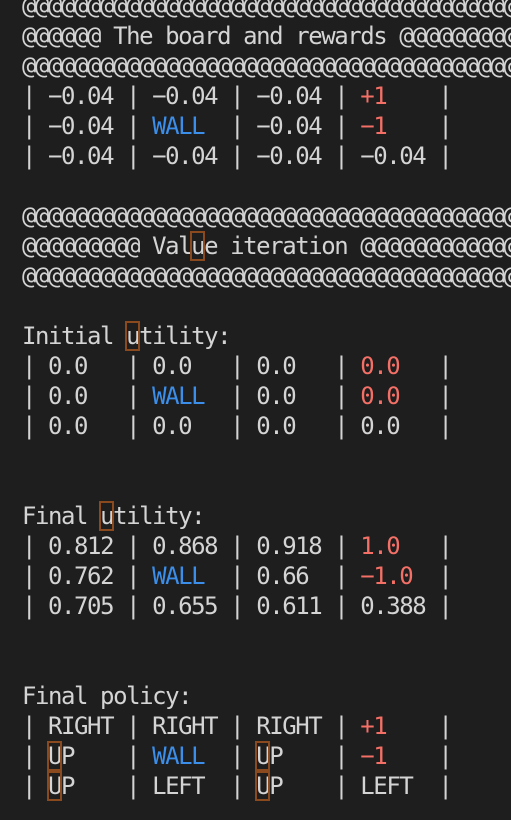 Image resolution: width=511 pixels, height=820 pixels. What do you see at coordinates (243, 726) in the screenshot?
I see `final-policy-row: | RIGHT | RIGHT | RIGHT | +1 |` at bounding box center [243, 726].